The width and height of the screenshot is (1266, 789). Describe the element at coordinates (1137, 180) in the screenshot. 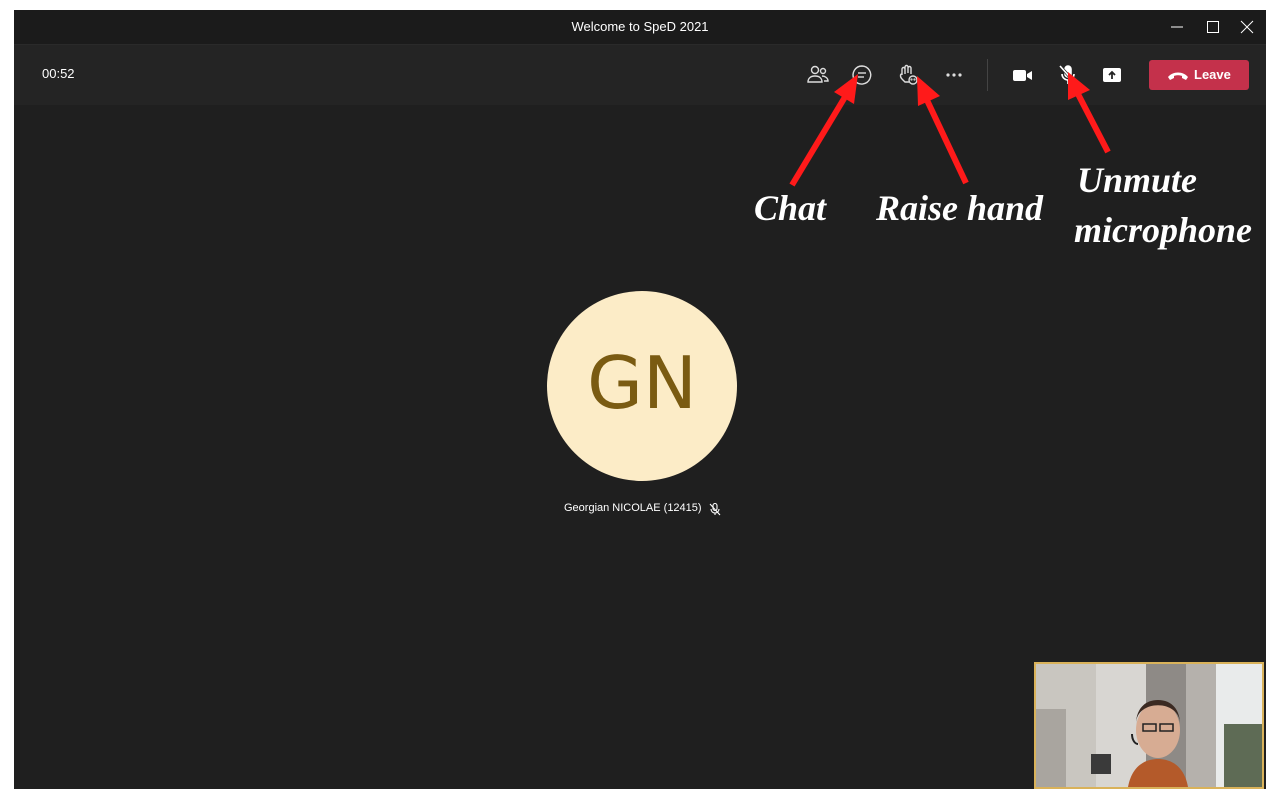

I see `unmute-annotation-line1: Unmute` at that location.